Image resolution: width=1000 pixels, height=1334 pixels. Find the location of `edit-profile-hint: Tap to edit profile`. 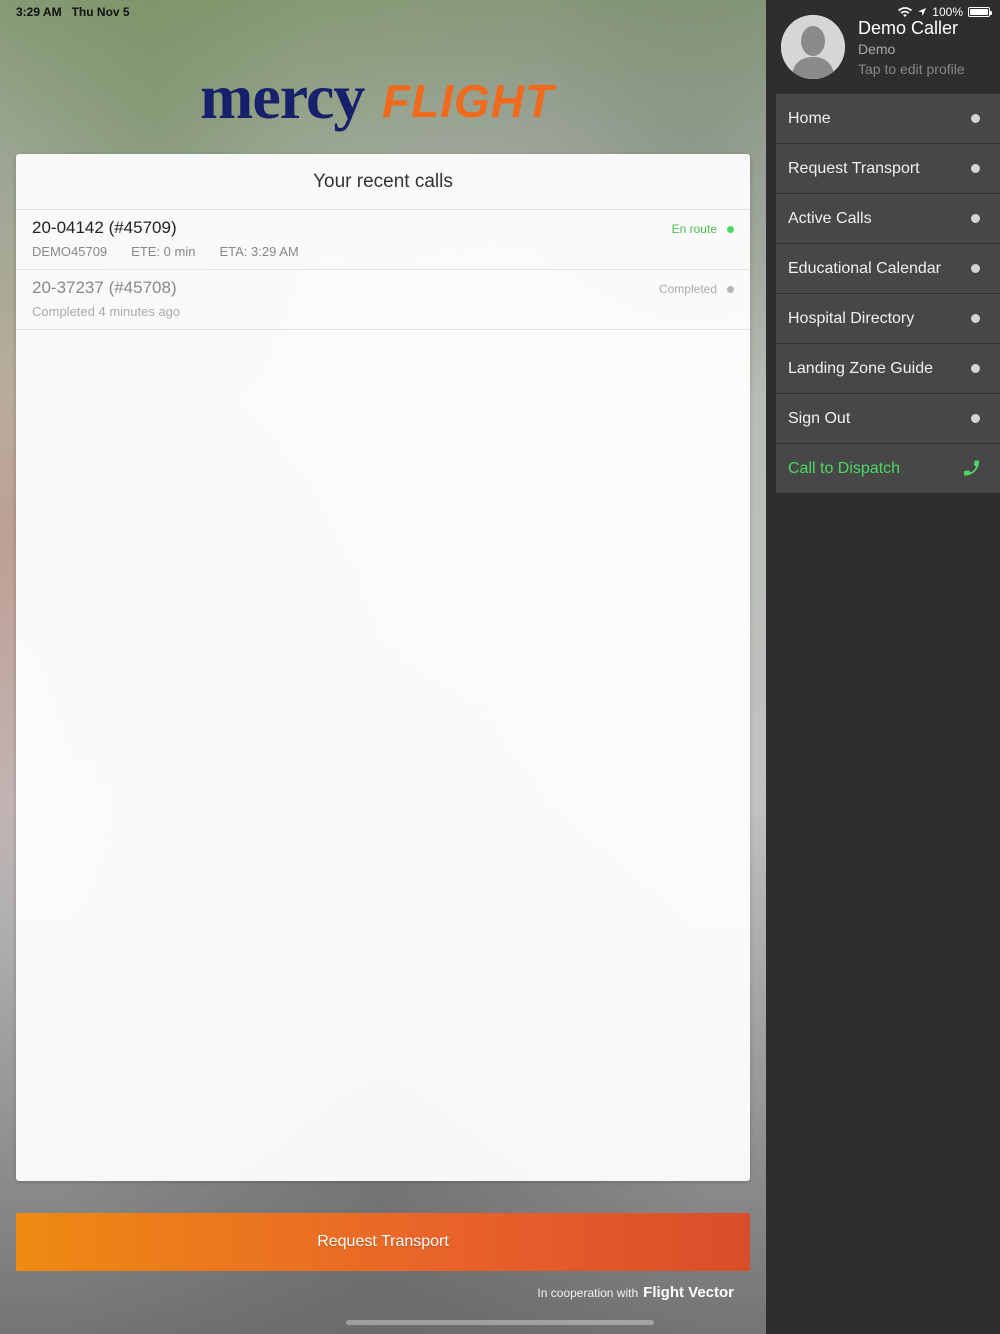

edit-profile-hint: Tap to edit profile is located at coordinates (911, 69).